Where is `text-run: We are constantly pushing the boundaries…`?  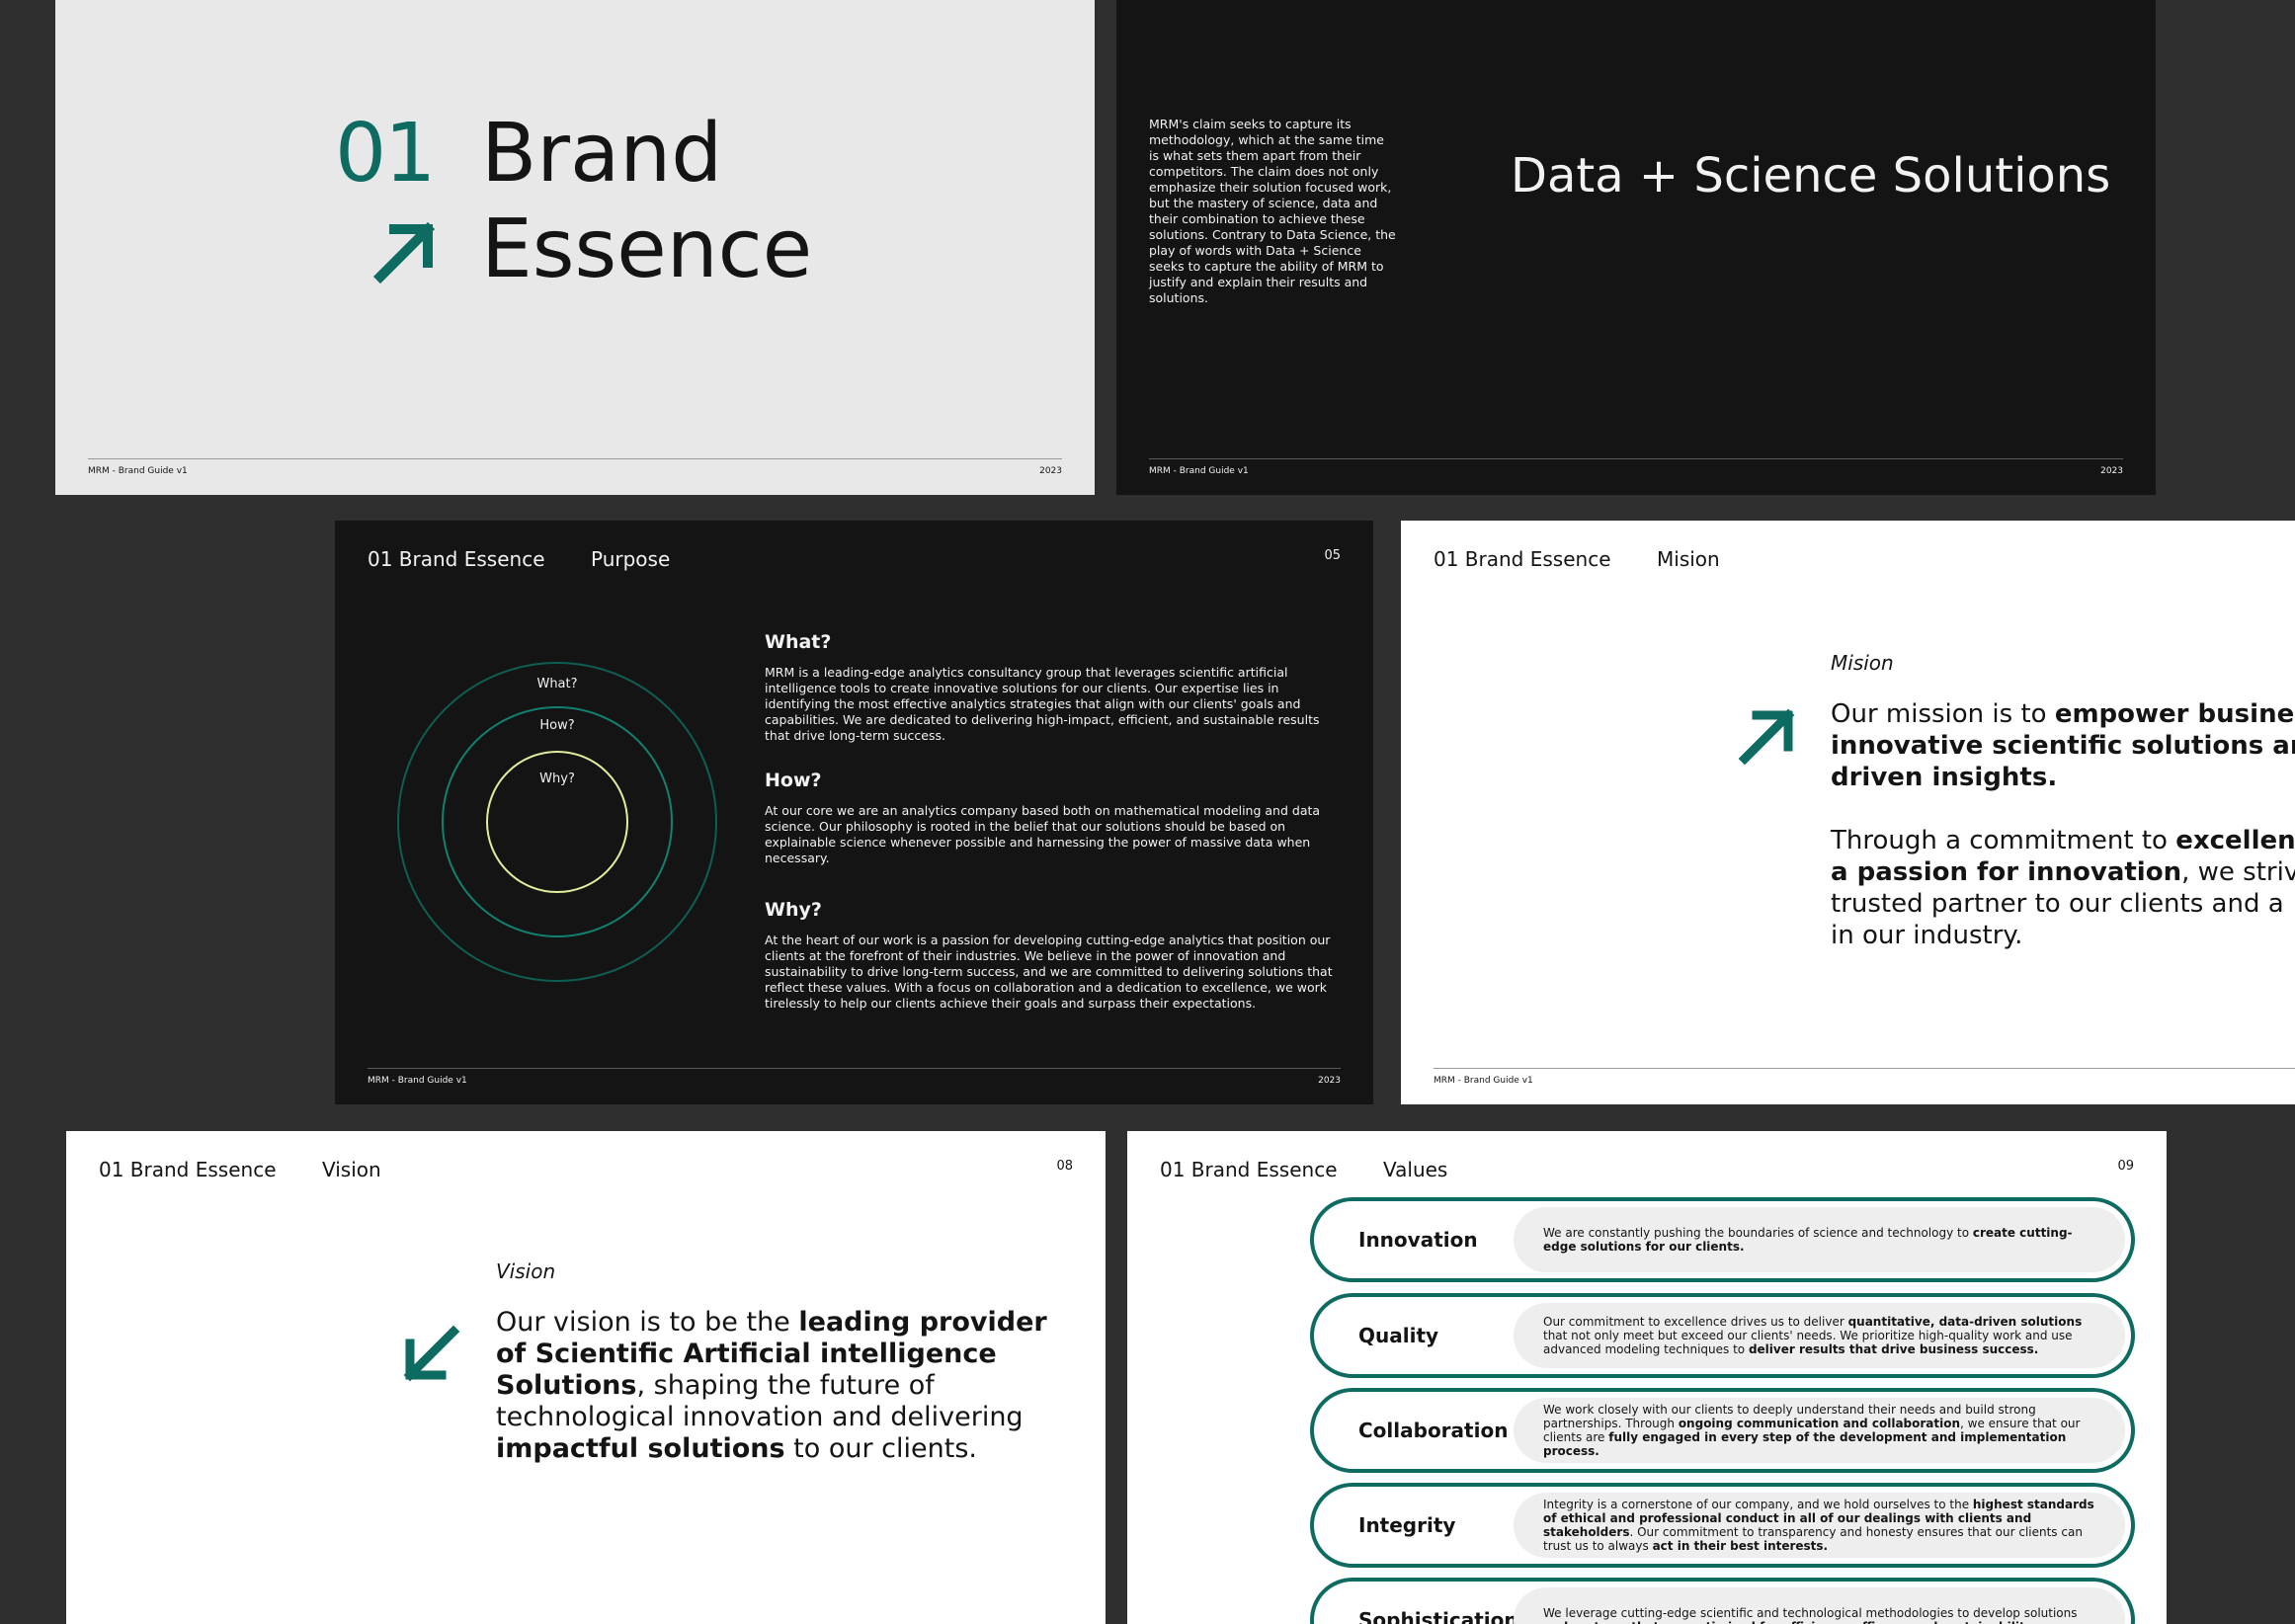 text-run: We are constantly pushing the boundaries… is located at coordinates (1758, 1233).